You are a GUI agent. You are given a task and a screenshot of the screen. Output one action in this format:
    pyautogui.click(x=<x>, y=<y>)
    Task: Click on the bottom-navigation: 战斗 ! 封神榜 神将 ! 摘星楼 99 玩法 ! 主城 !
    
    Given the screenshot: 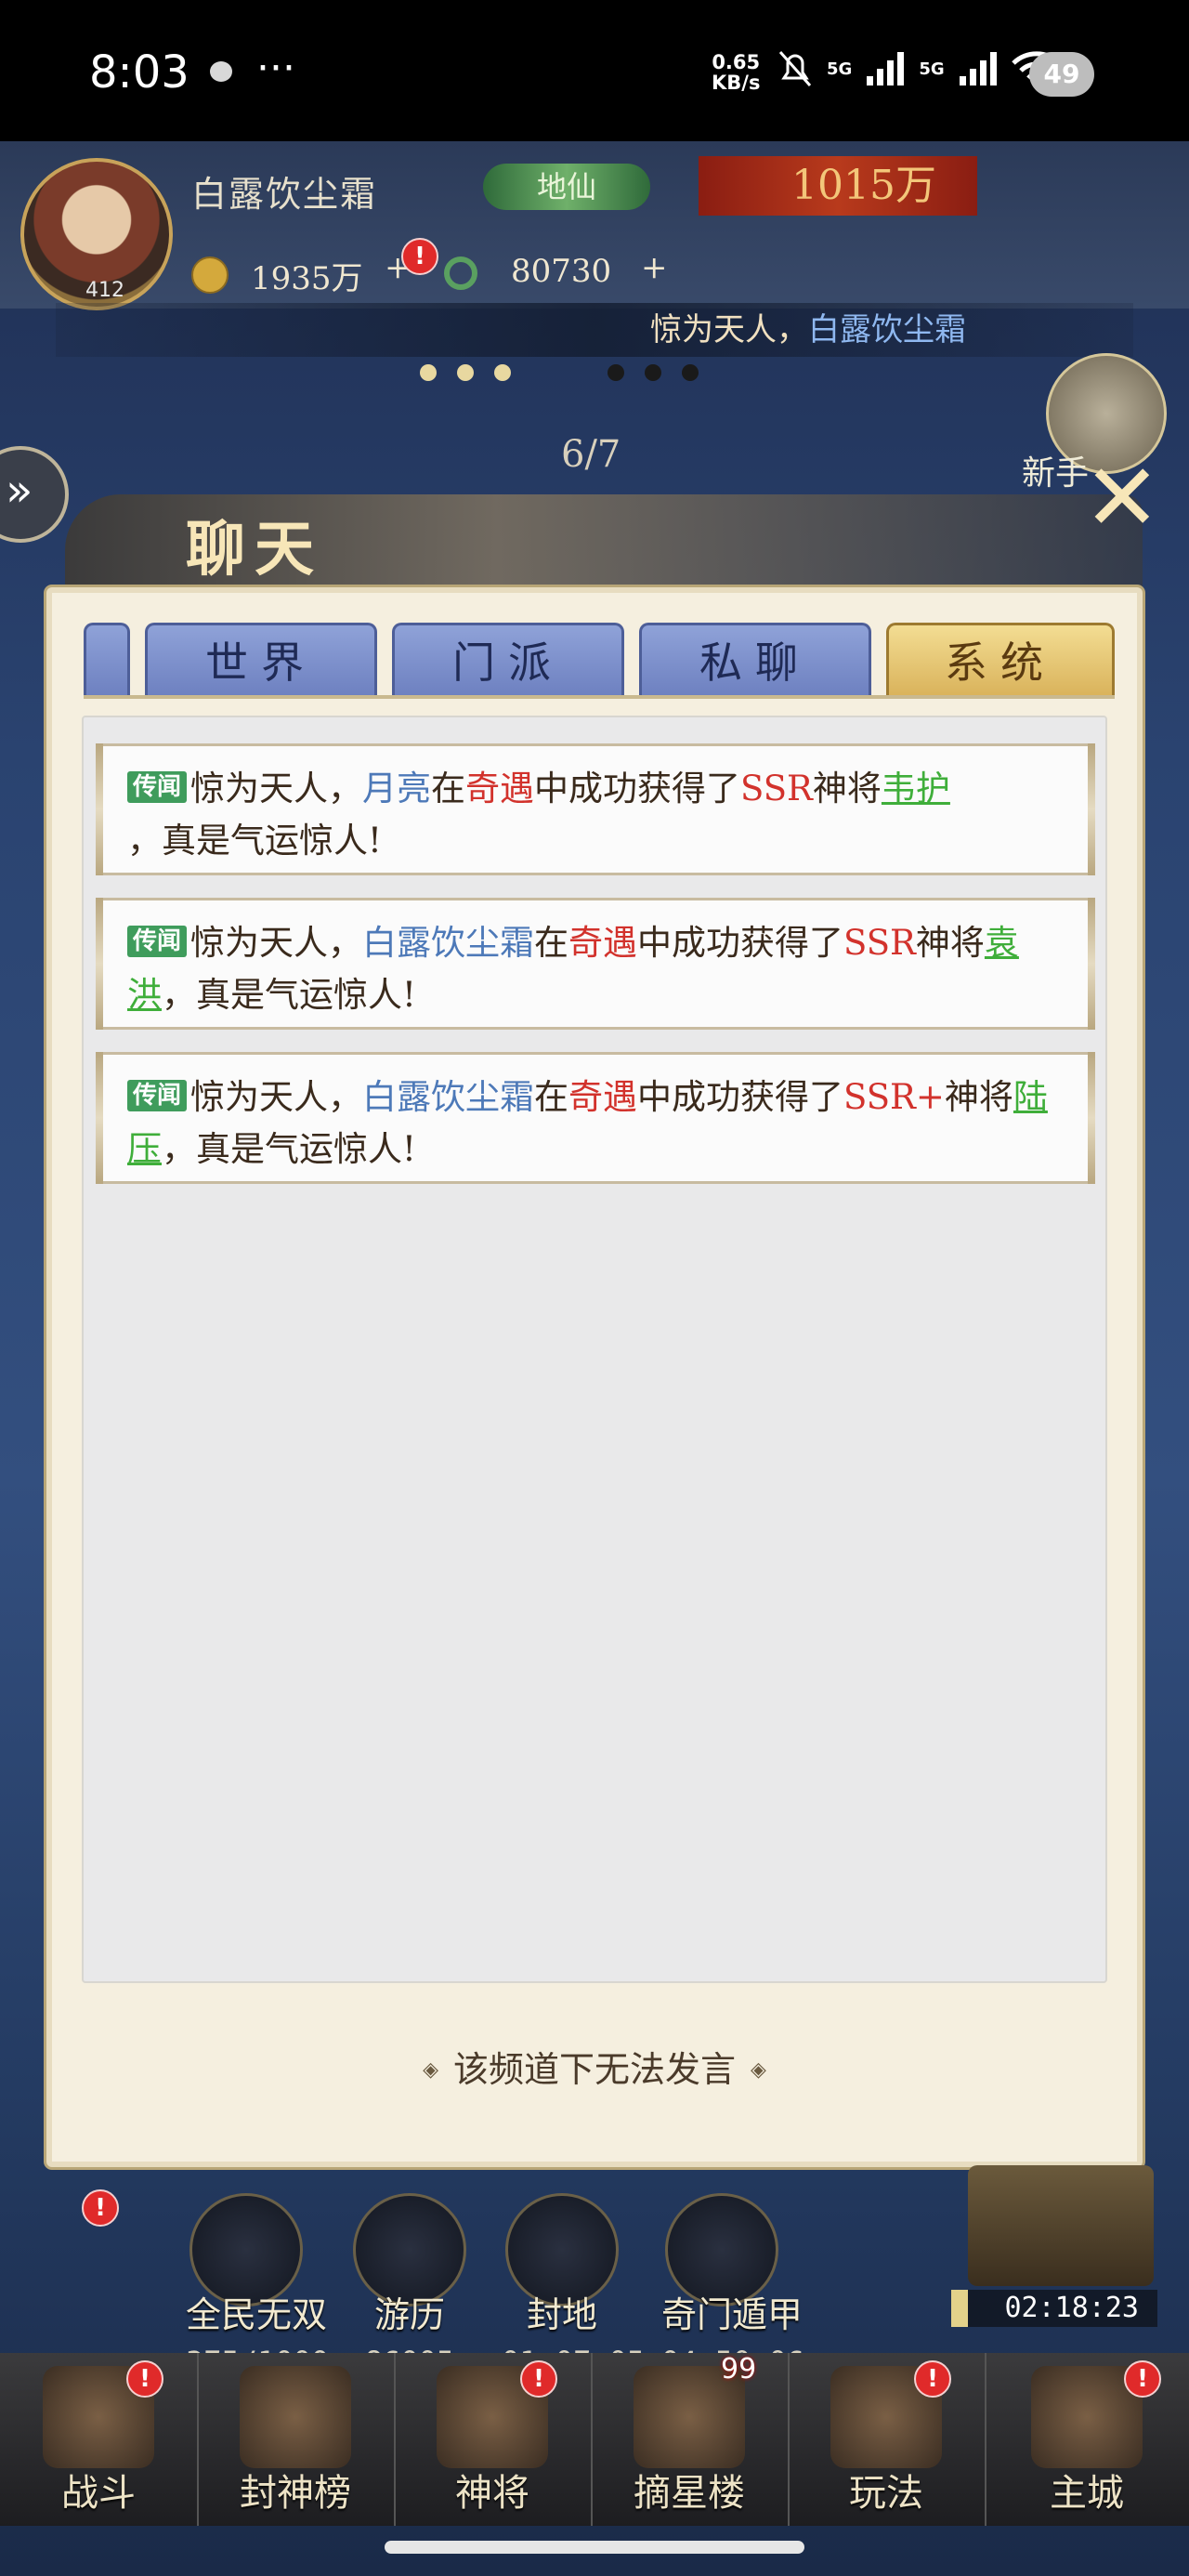 What is the action you would take?
    pyautogui.click(x=594, y=2439)
    